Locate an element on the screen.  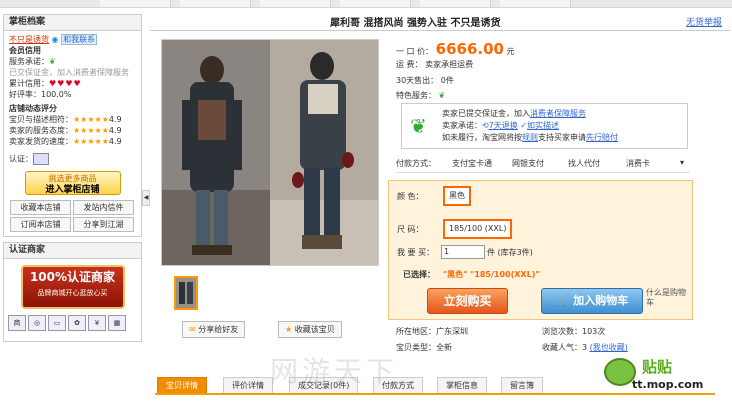
quantity-label: 我 要 买： is located at coordinates (416, 252).